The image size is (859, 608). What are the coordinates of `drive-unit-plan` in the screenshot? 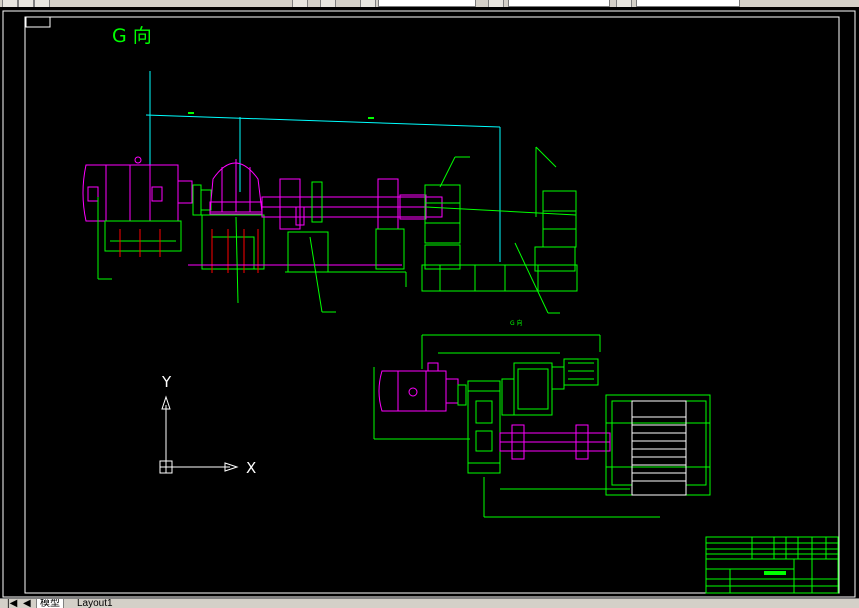 It's located at (550, 387).